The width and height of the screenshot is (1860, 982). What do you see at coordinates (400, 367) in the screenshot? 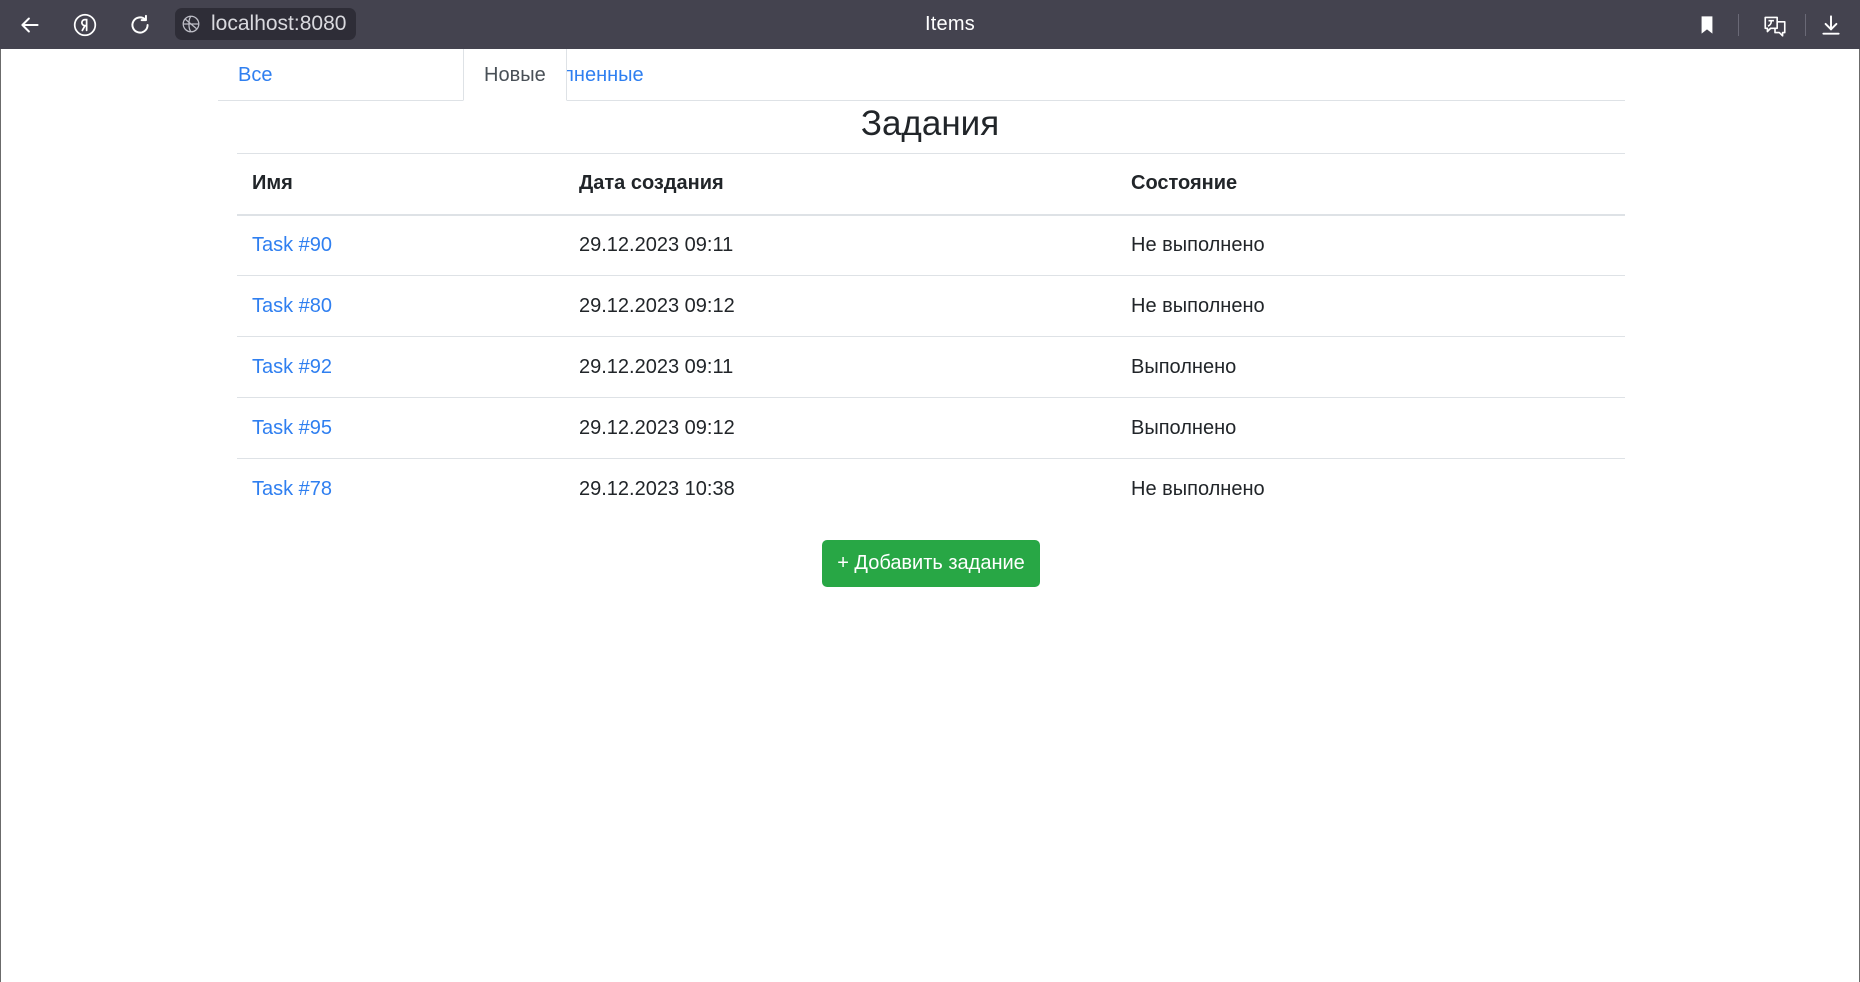
I see `task-name-cell: Task #92` at bounding box center [400, 367].